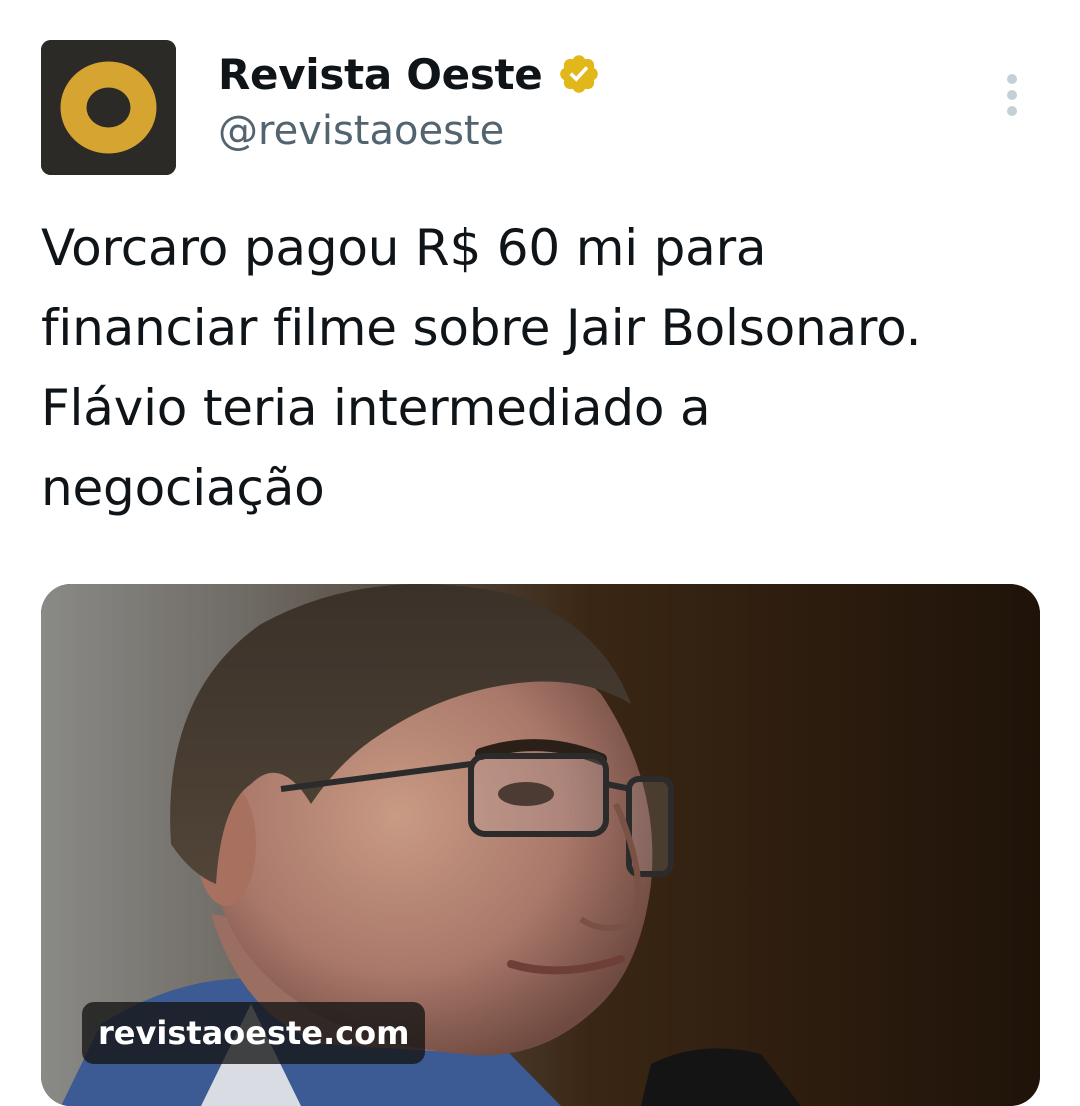  Describe the element at coordinates (404, 248) in the screenshot. I see `tweet-text-line: Vorcaro pagou R$ 60 mi para` at that location.